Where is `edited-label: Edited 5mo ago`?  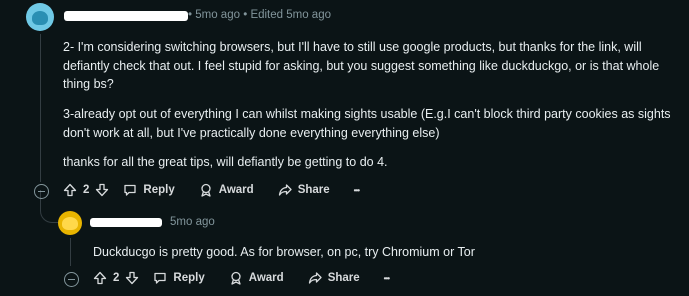
edited-label: Edited 5mo ago is located at coordinates (290, 15).